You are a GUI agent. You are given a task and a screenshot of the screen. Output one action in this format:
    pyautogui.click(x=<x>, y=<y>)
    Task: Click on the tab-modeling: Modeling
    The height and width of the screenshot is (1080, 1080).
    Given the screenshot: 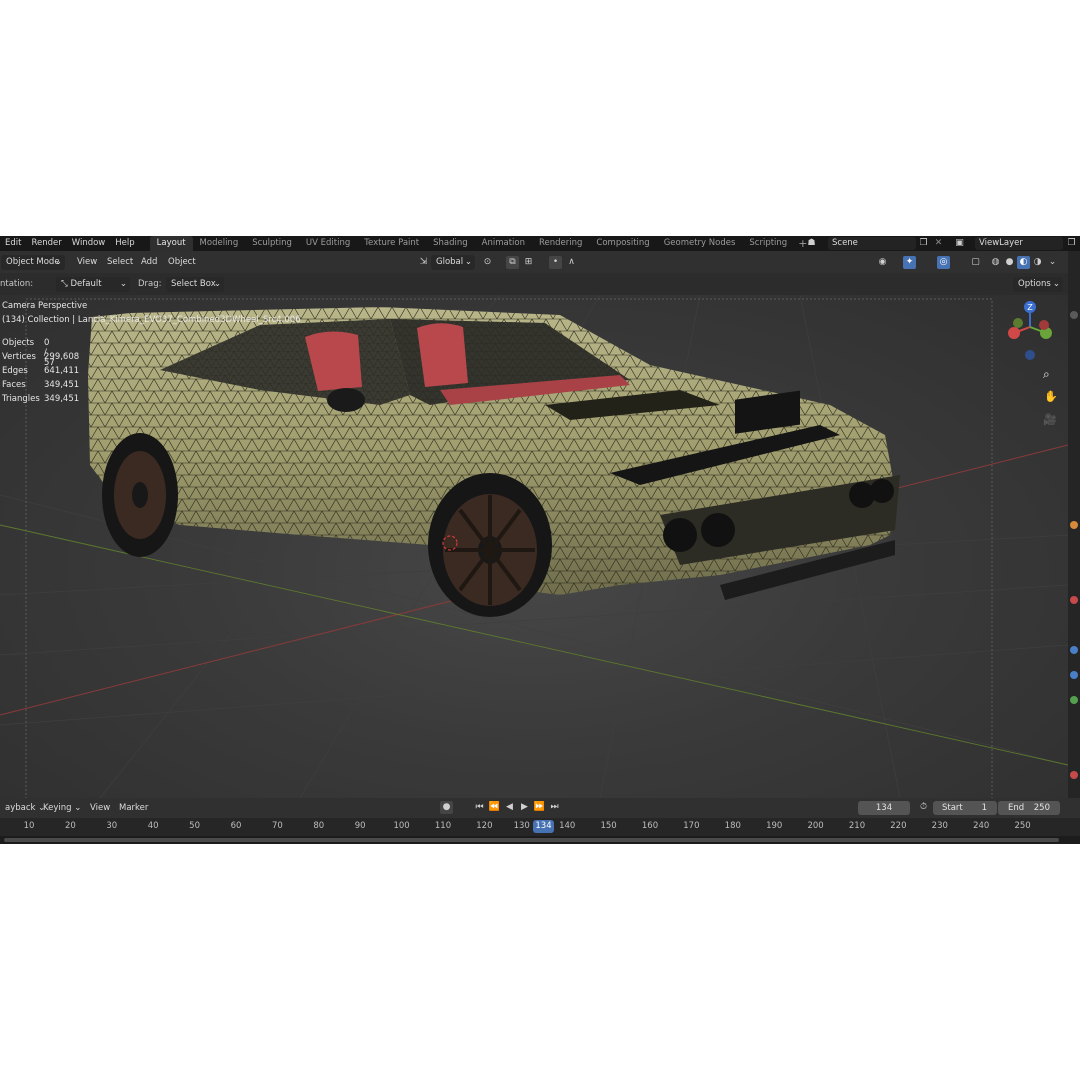 What is the action you would take?
    pyautogui.click(x=219, y=243)
    